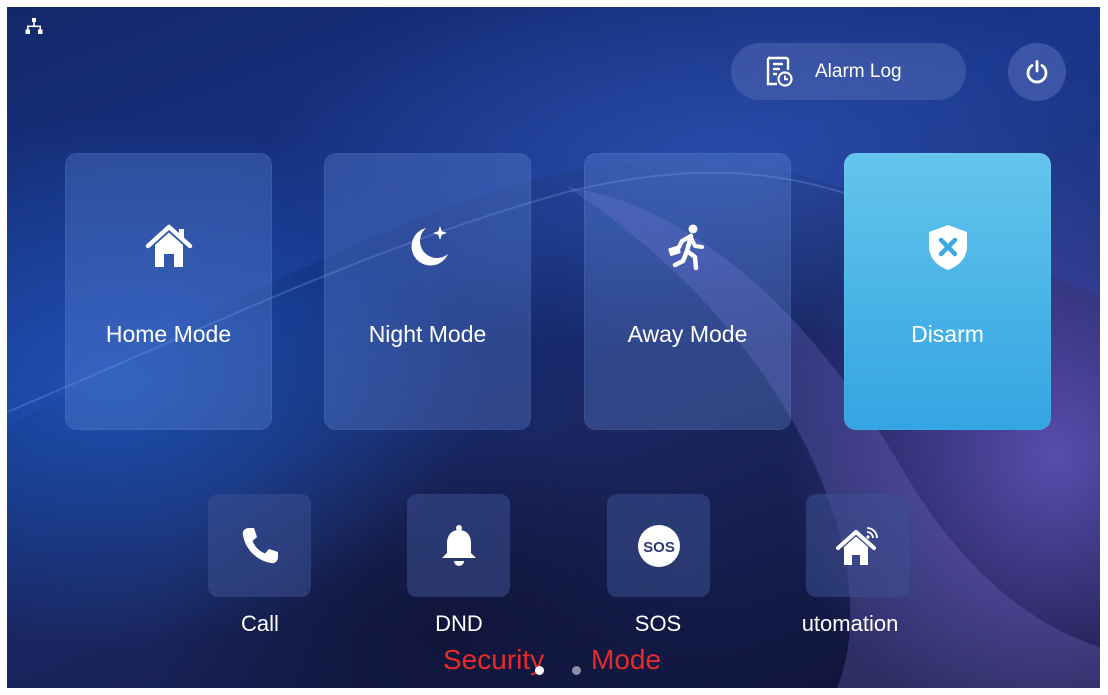 This screenshot has height=695, width=1108. I want to click on dnd-button, so click(458, 545).